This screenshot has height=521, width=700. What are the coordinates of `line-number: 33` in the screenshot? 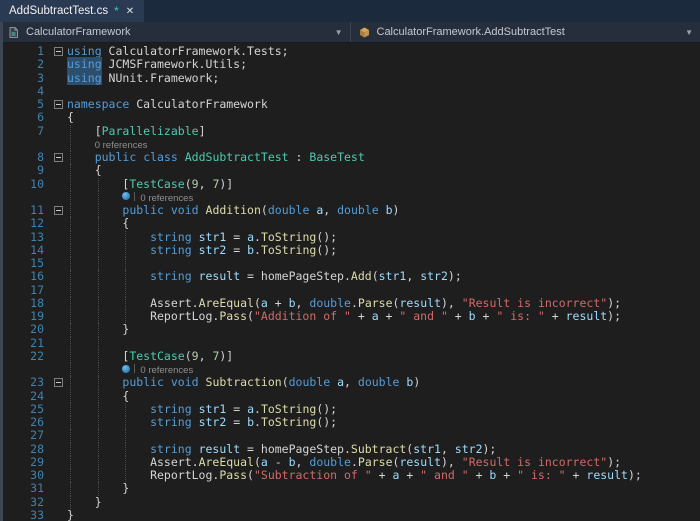 It's located at (25, 514).